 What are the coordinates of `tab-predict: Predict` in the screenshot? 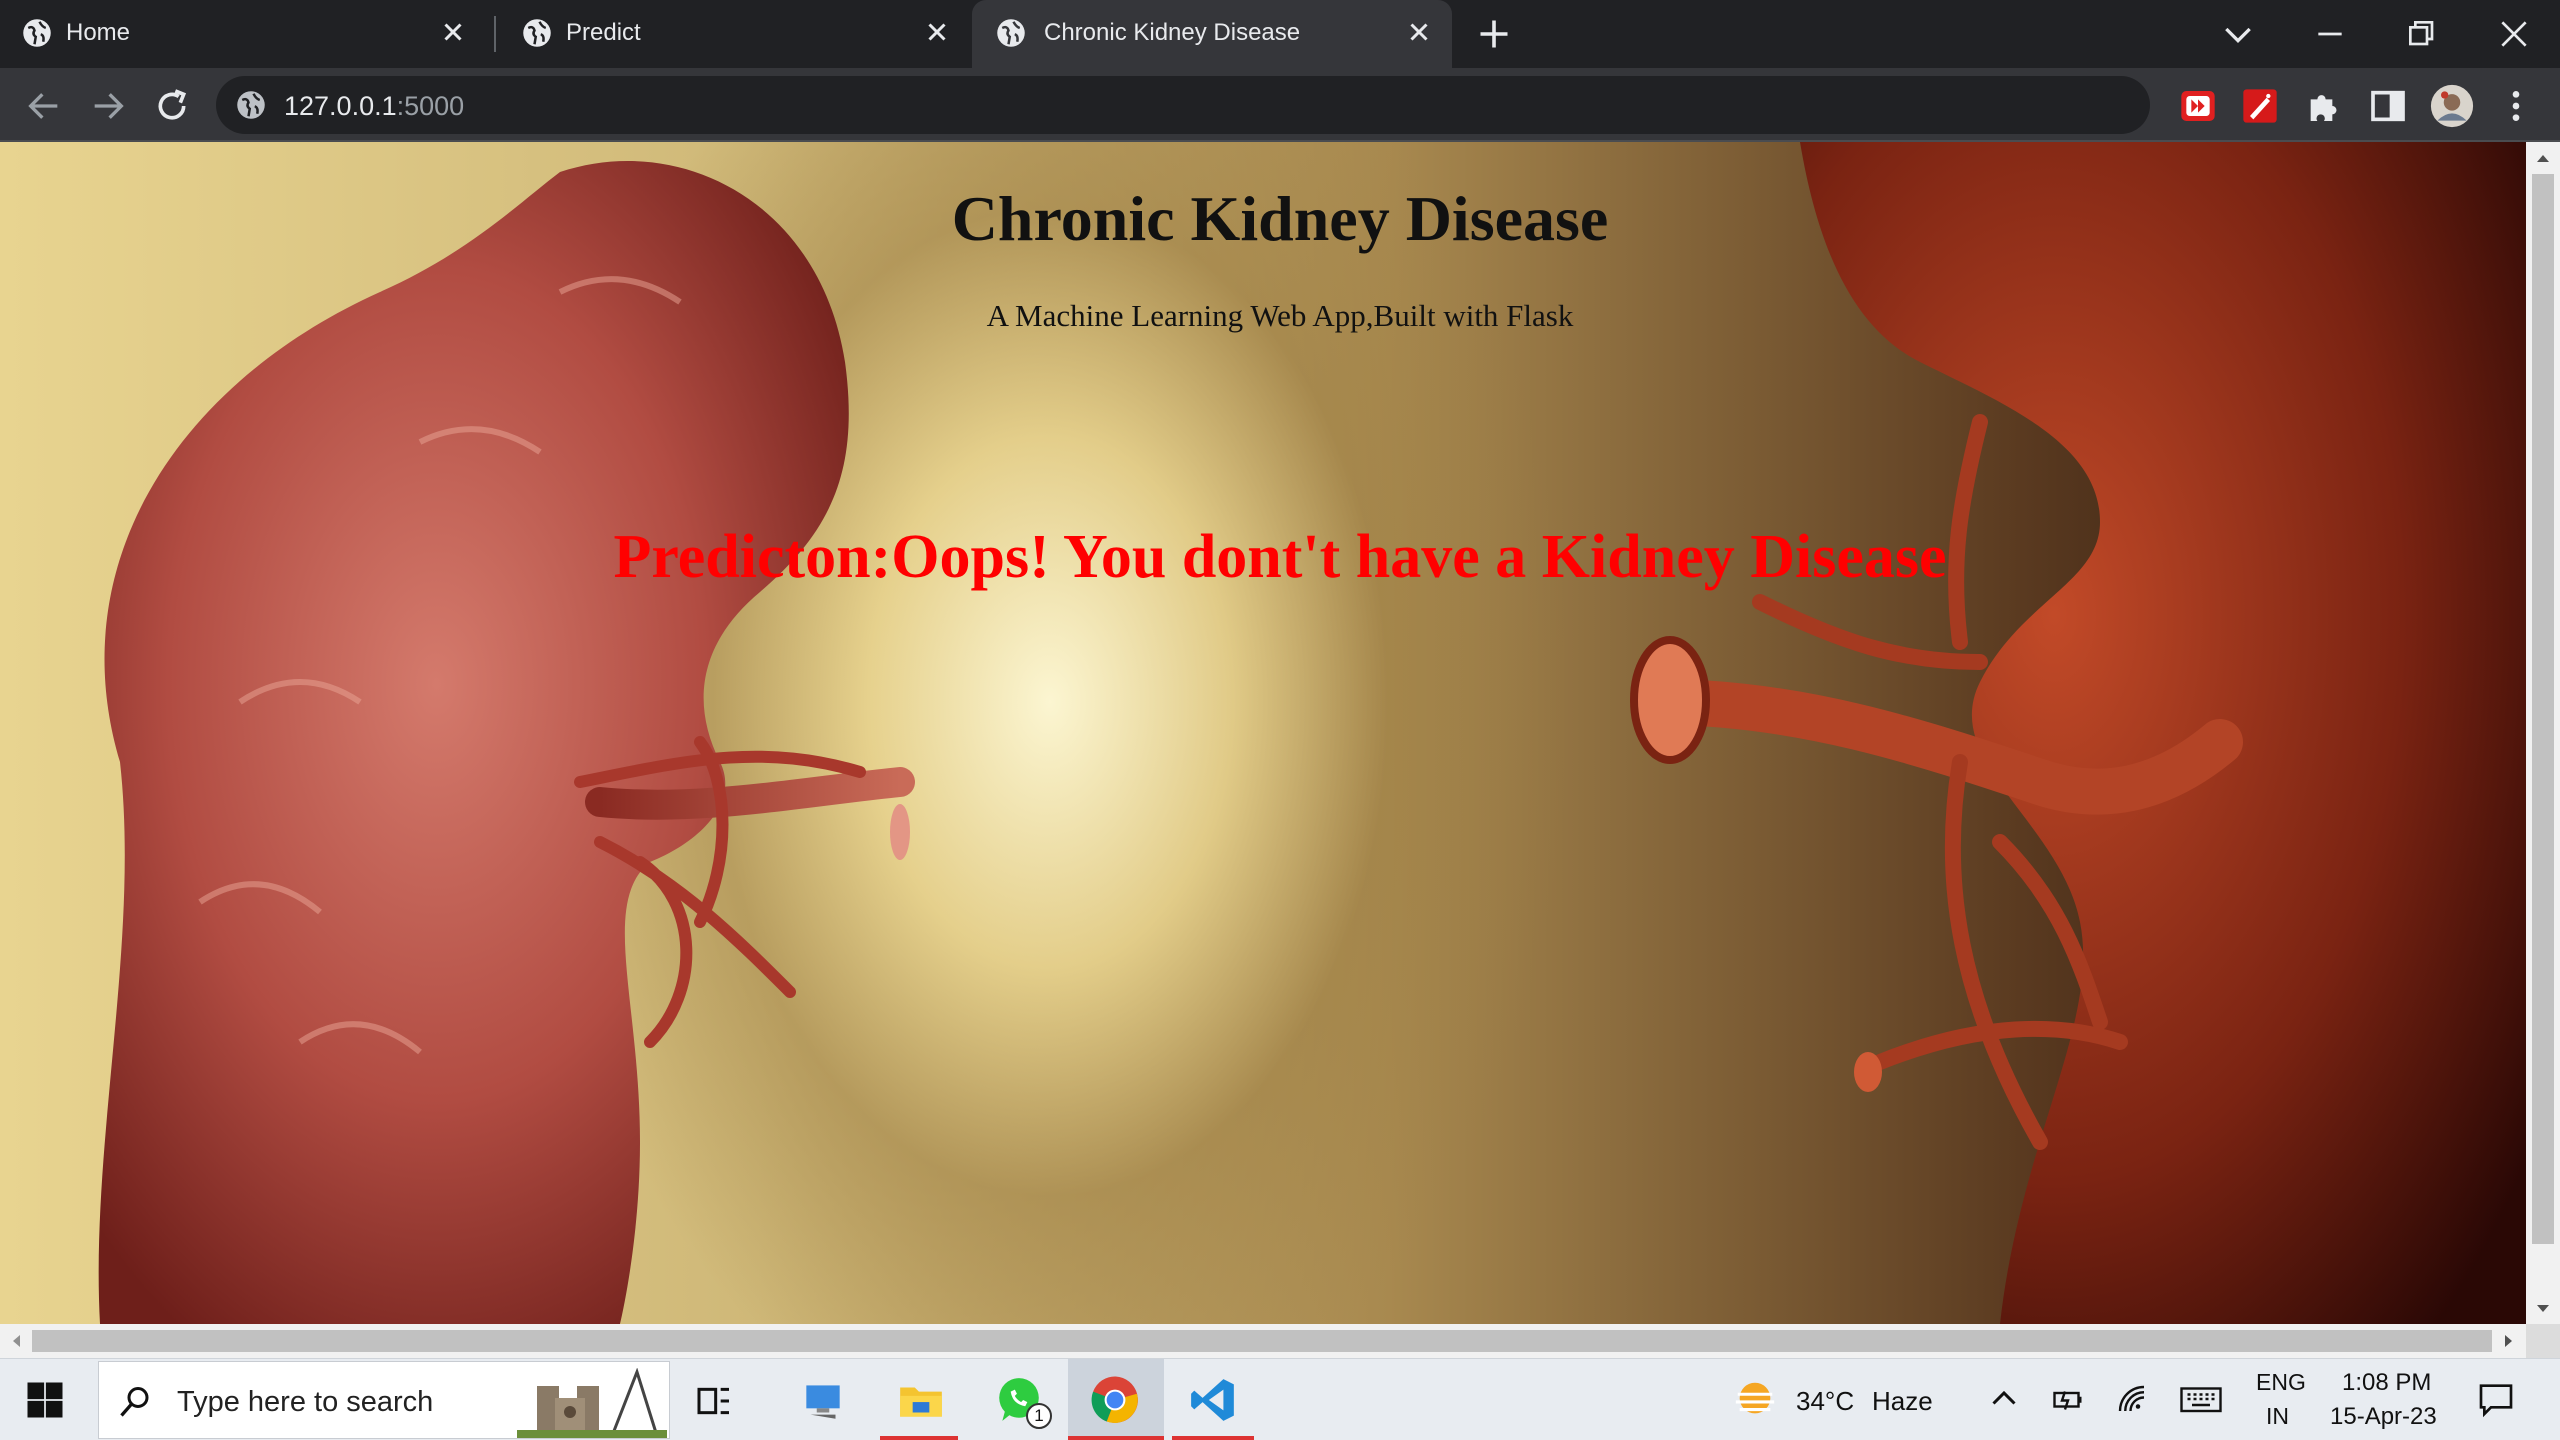 It's located at (735, 34).